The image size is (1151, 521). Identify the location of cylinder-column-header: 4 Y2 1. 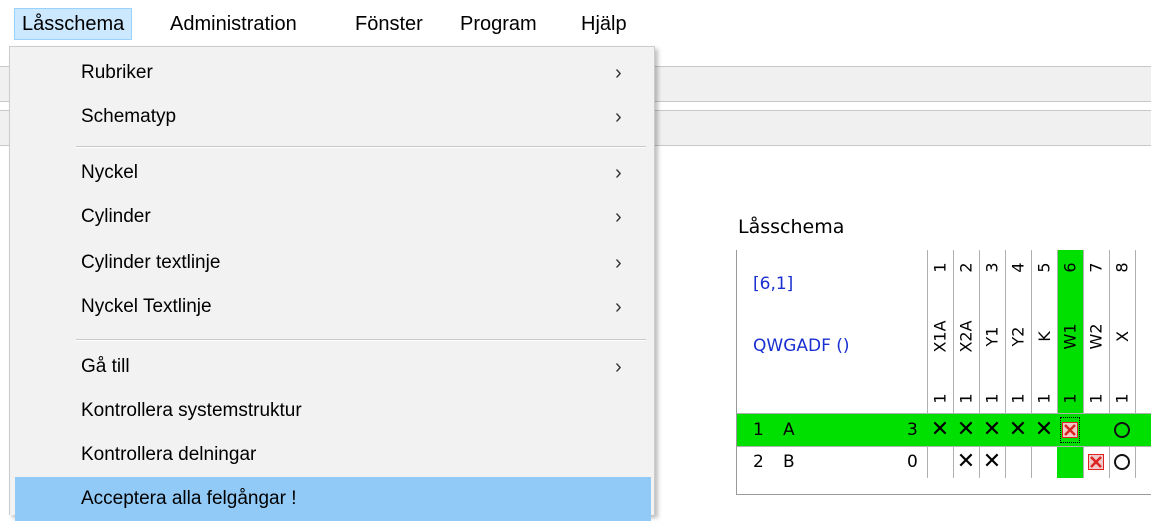
(1018, 331).